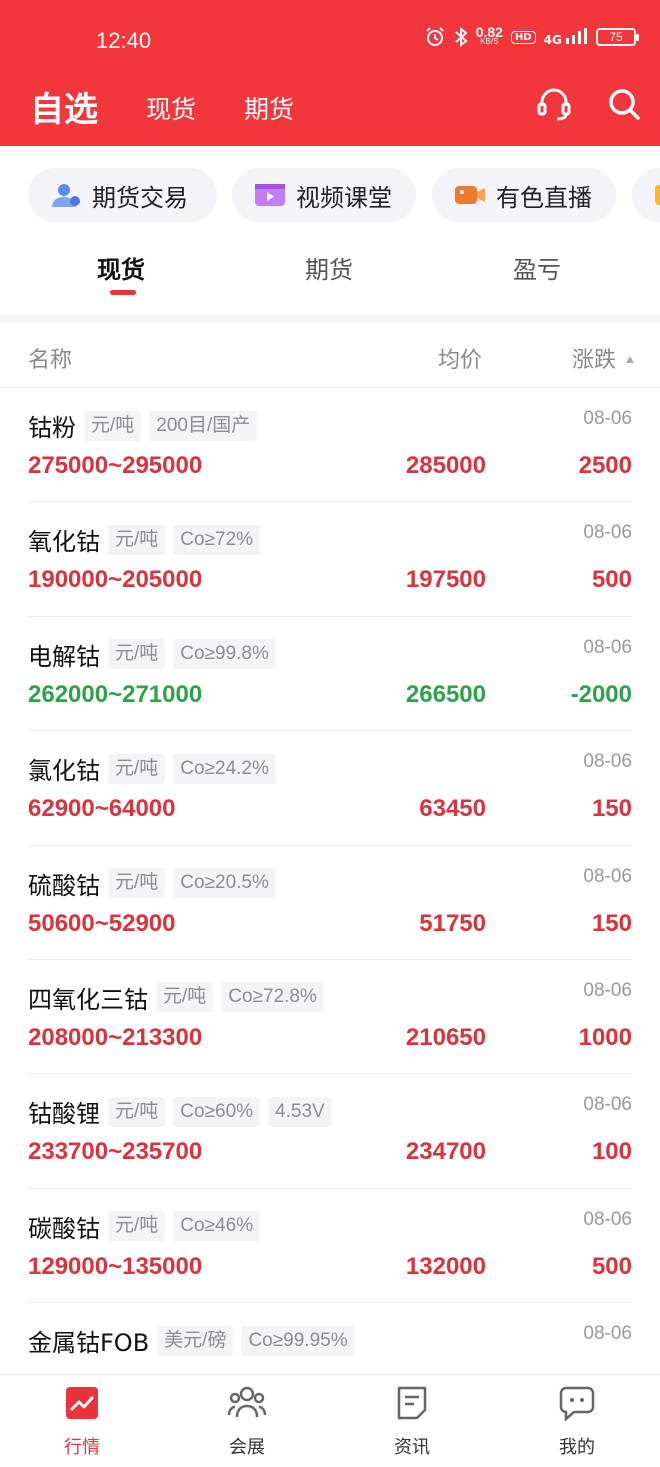  What do you see at coordinates (64, 1228) in the screenshot?
I see `product-name-text: 碳酸钴` at bounding box center [64, 1228].